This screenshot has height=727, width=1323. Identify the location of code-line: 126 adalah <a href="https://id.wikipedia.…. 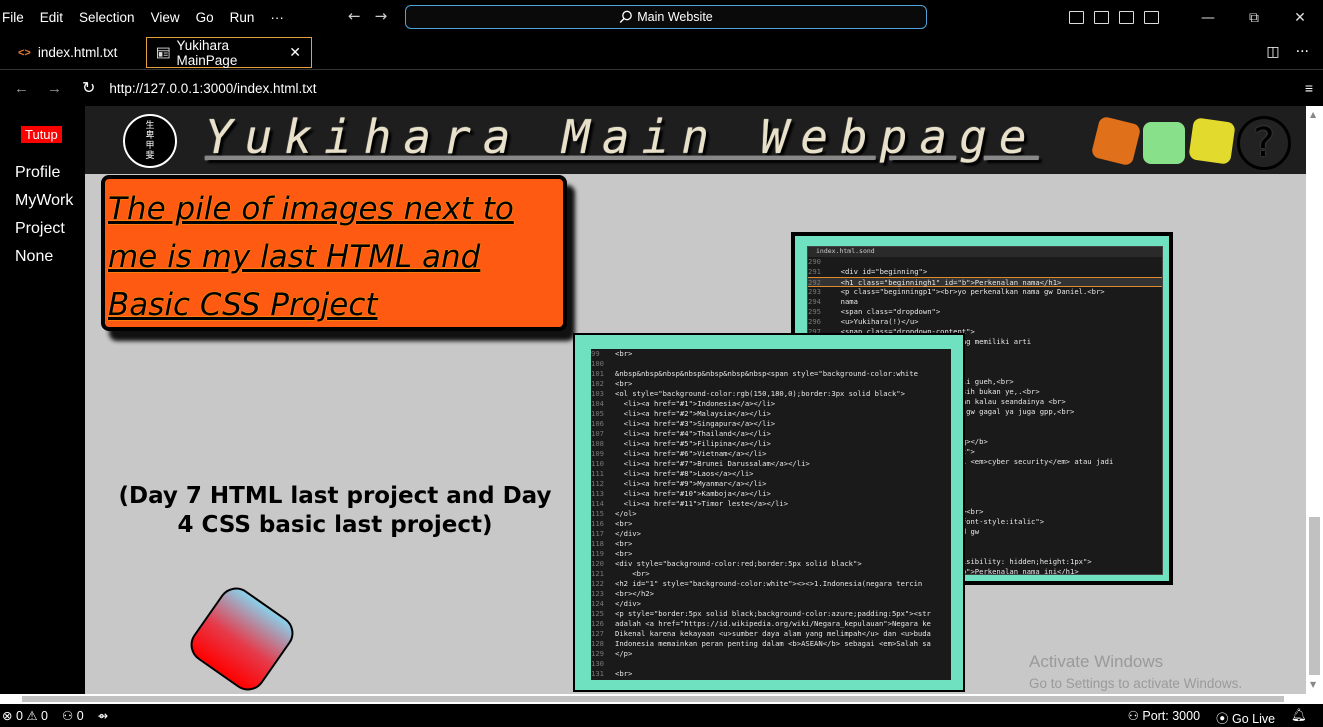
(771, 624).